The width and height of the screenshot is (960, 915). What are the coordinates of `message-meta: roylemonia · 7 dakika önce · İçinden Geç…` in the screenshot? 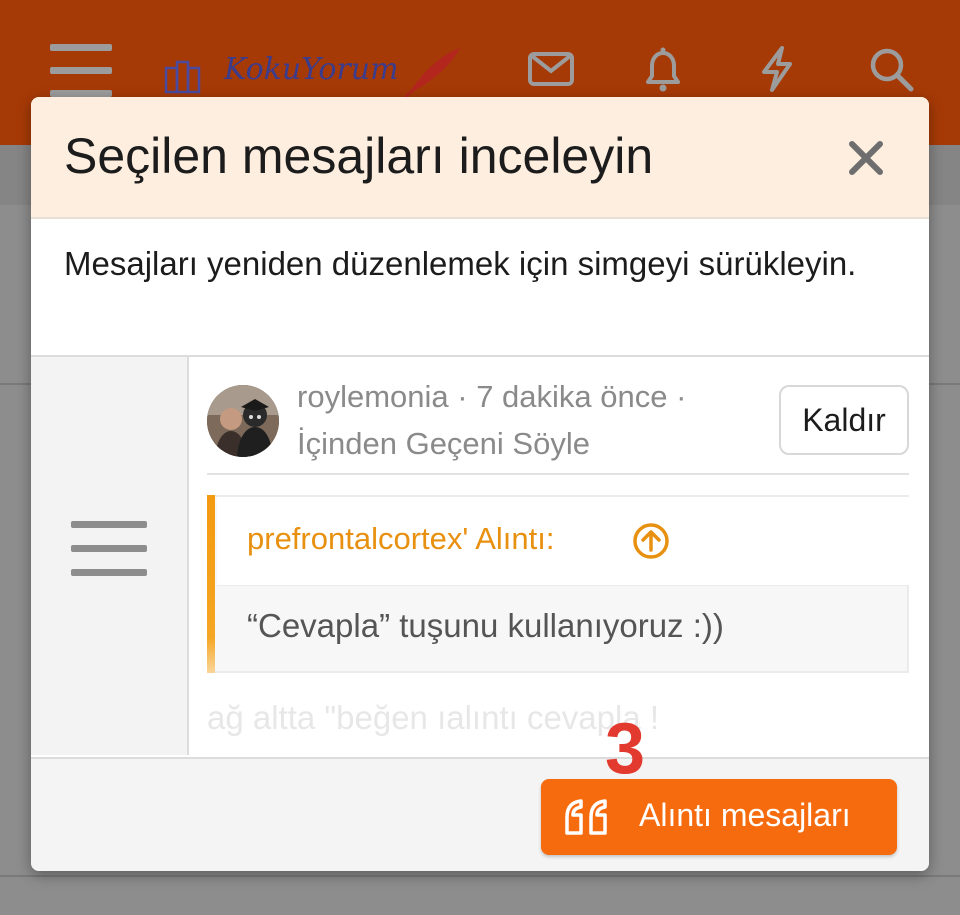 It's located at (491, 420).